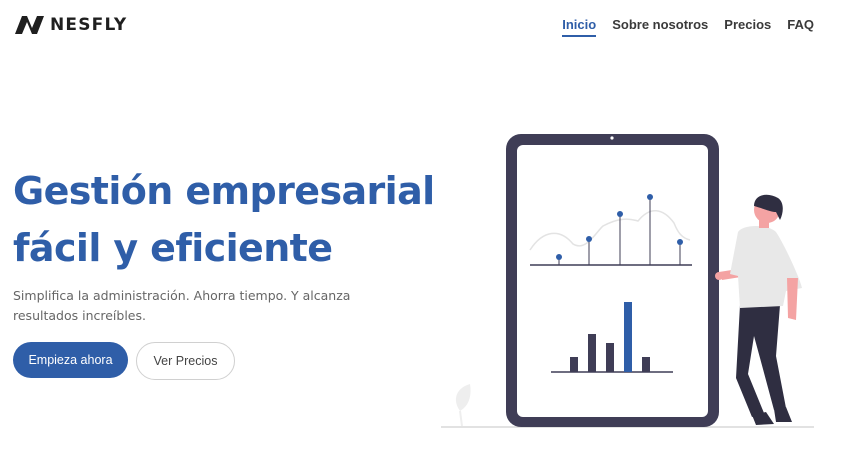 The height and width of the screenshot is (474, 841). I want to click on nesfly-logo-icon, so click(29, 25).